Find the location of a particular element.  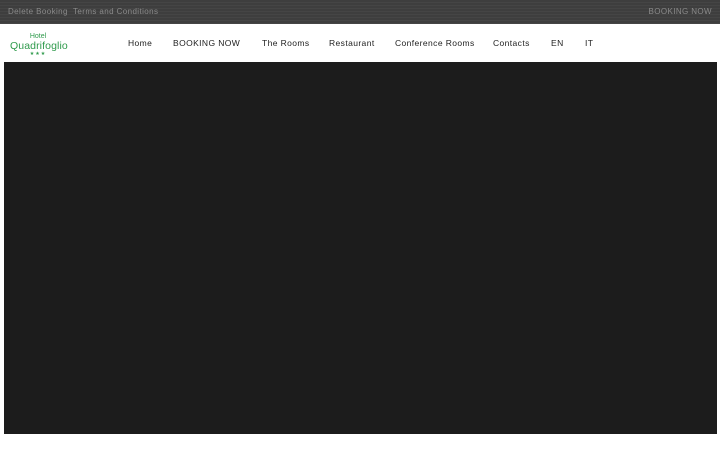

nav-item-contacts: Contacts is located at coordinates (511, 43).